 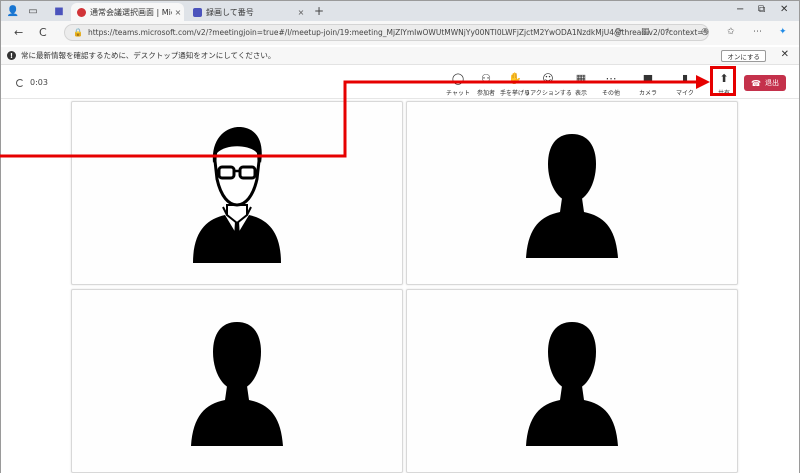 I want to click on copilot-icon: ✦, so click(x=783, y=32).